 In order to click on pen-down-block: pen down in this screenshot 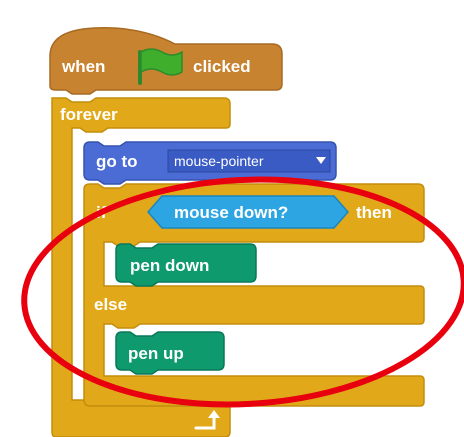, I will do `click(186, 265)`.